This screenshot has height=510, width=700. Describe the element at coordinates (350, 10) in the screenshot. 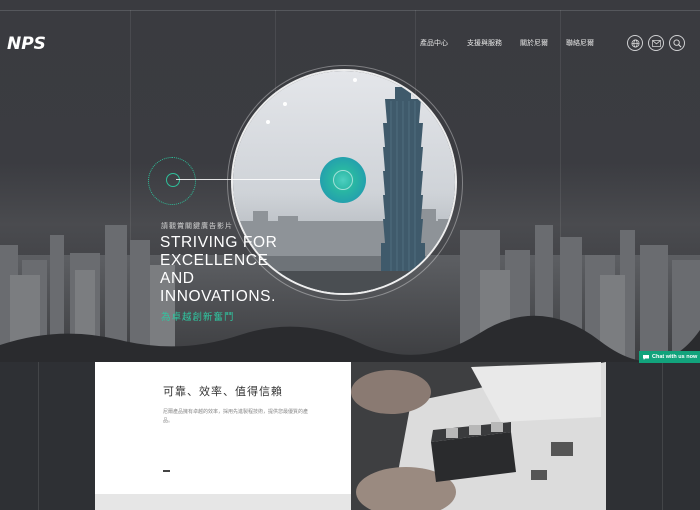

I see `top-divider` at that location.